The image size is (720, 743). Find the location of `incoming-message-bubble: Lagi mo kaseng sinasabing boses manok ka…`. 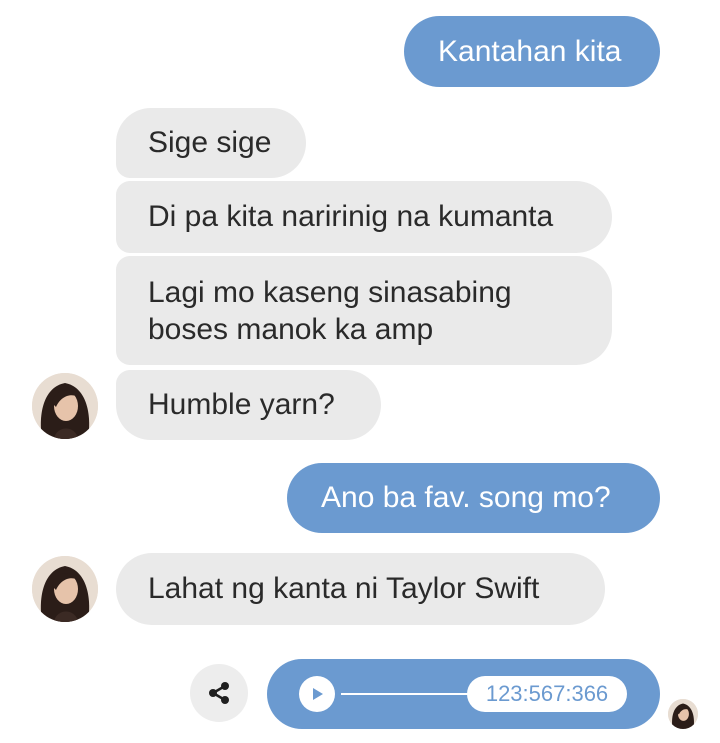

incoming-message-bubble: Lagi mo kaseng sinasabing boses manok ka… is located at coordinates (364, 310).